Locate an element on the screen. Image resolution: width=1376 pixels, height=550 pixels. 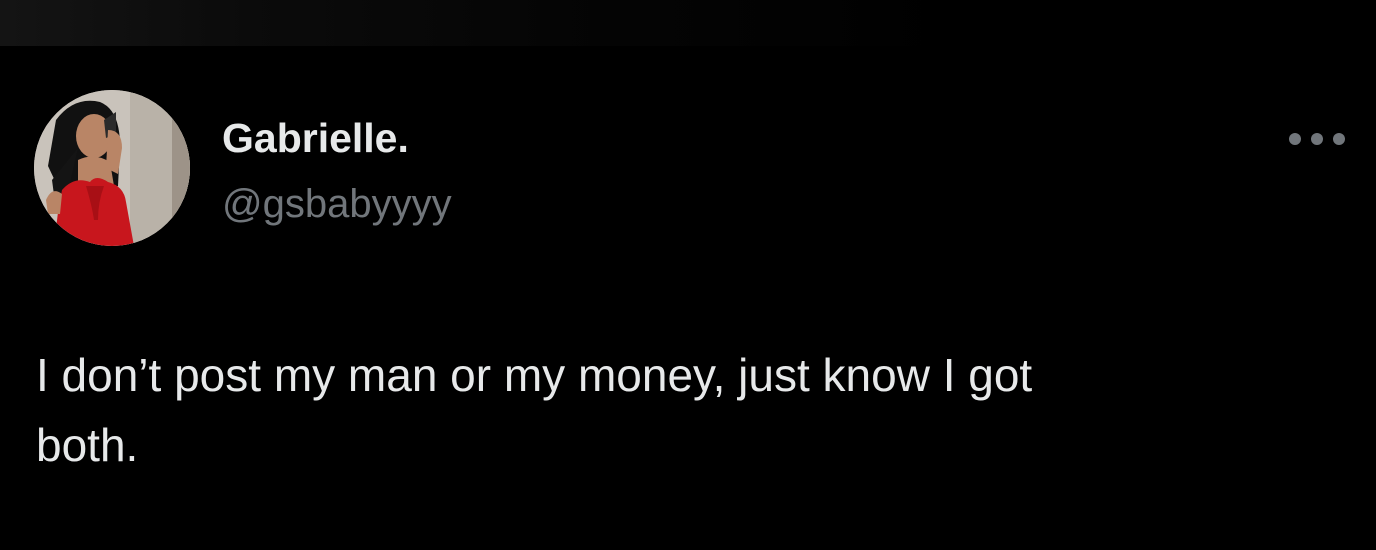
display-name: Gabrielle. is located at coordinates (315, 138).